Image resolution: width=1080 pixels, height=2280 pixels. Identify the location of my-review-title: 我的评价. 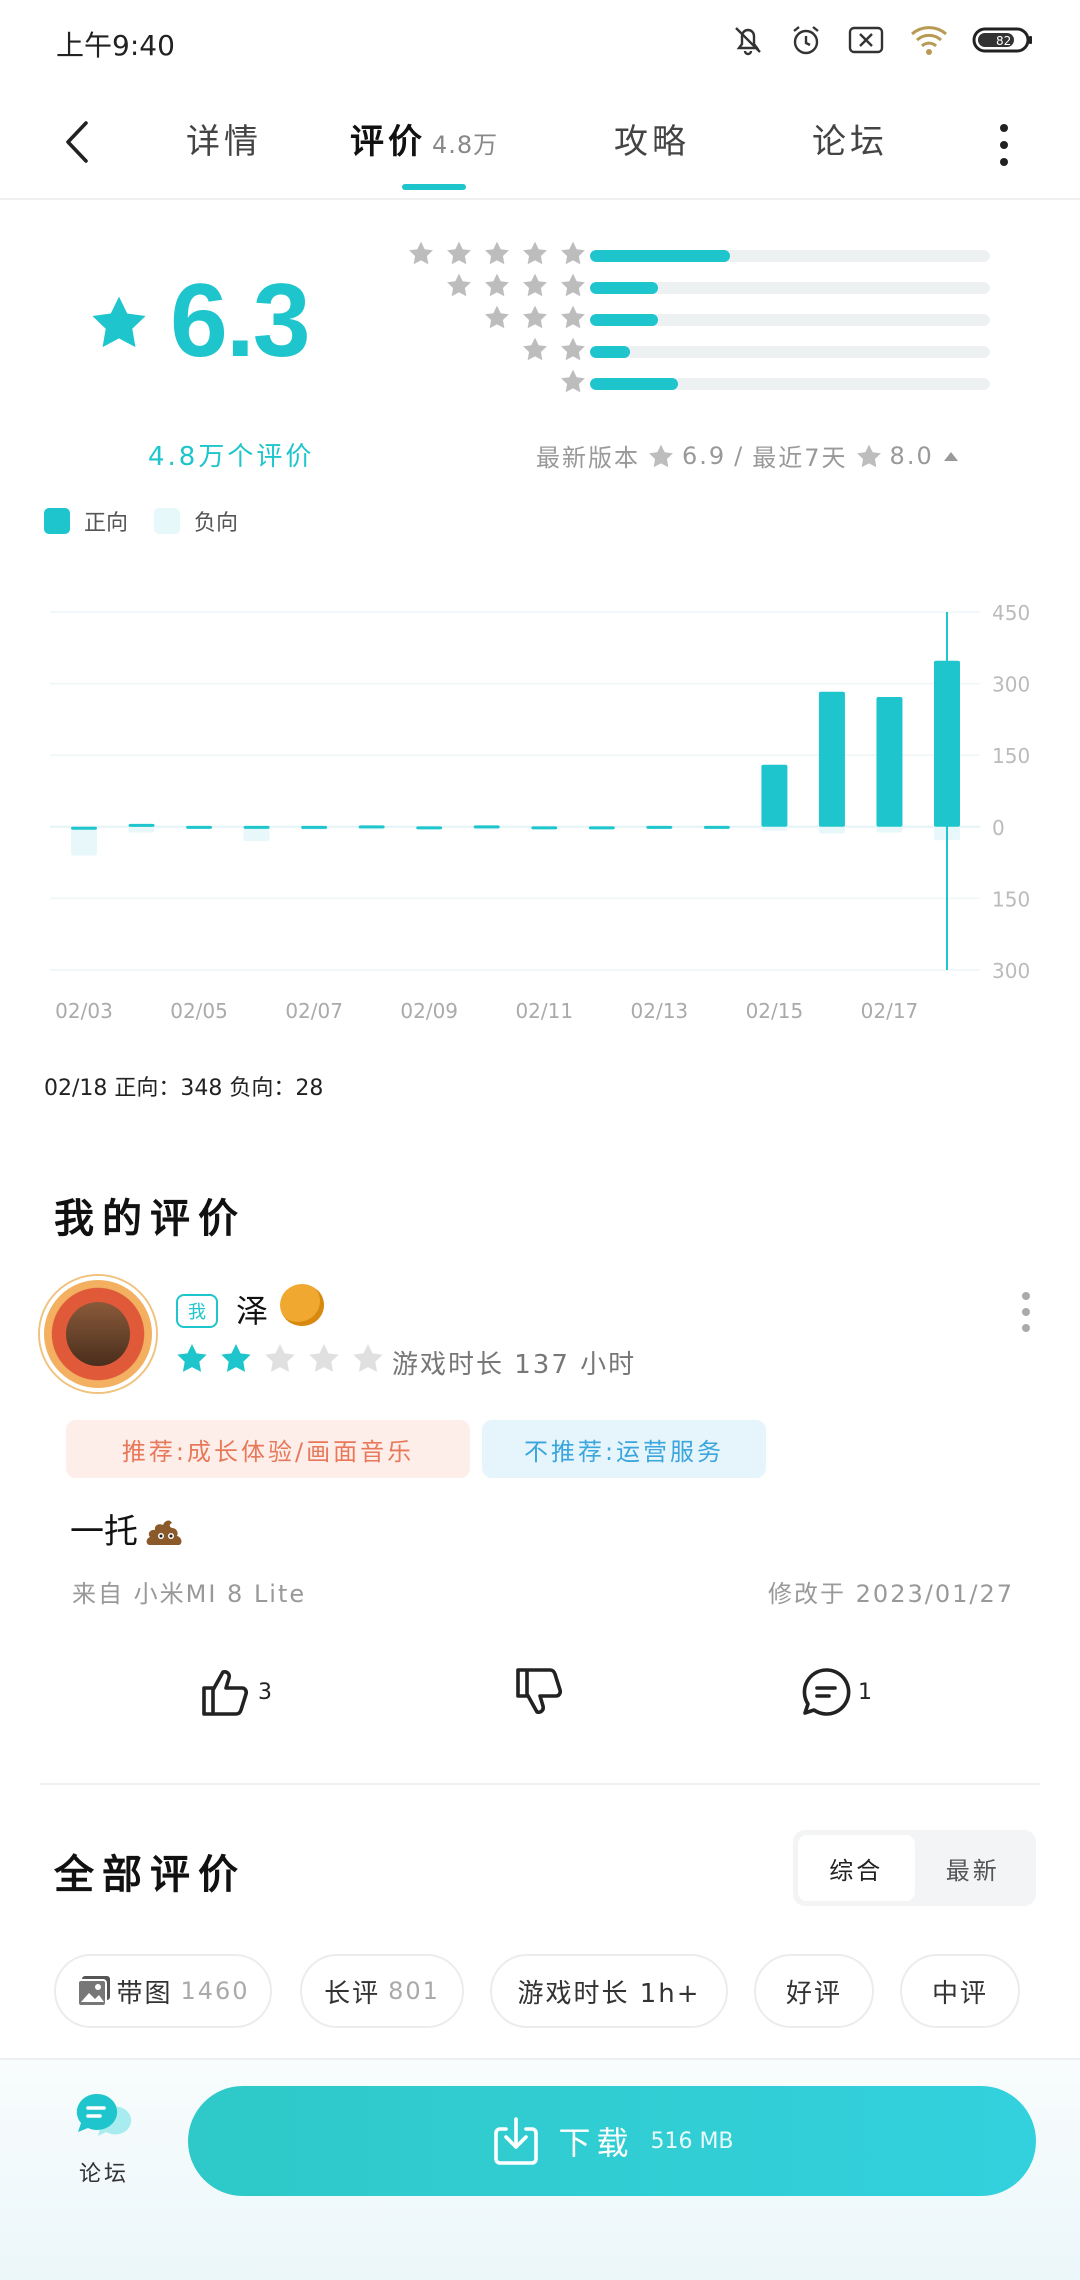
(150, 1219).